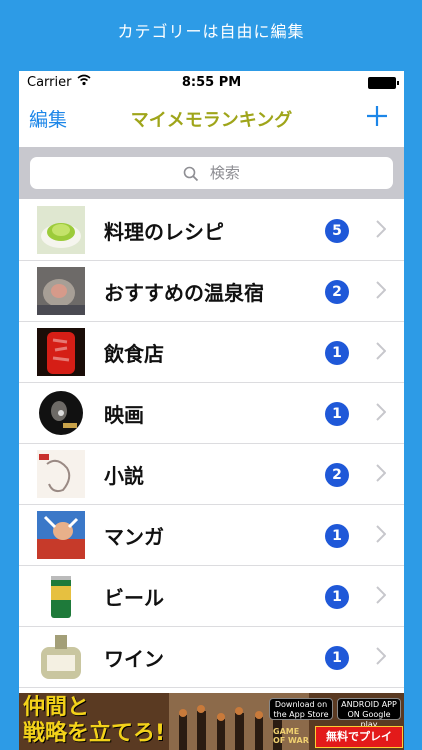 The image size is (422, 750). Describe the element at coordinates (369, 713) in the screenshot. I see `google-play-badge: ANDROID APP ON Google play` at that location.